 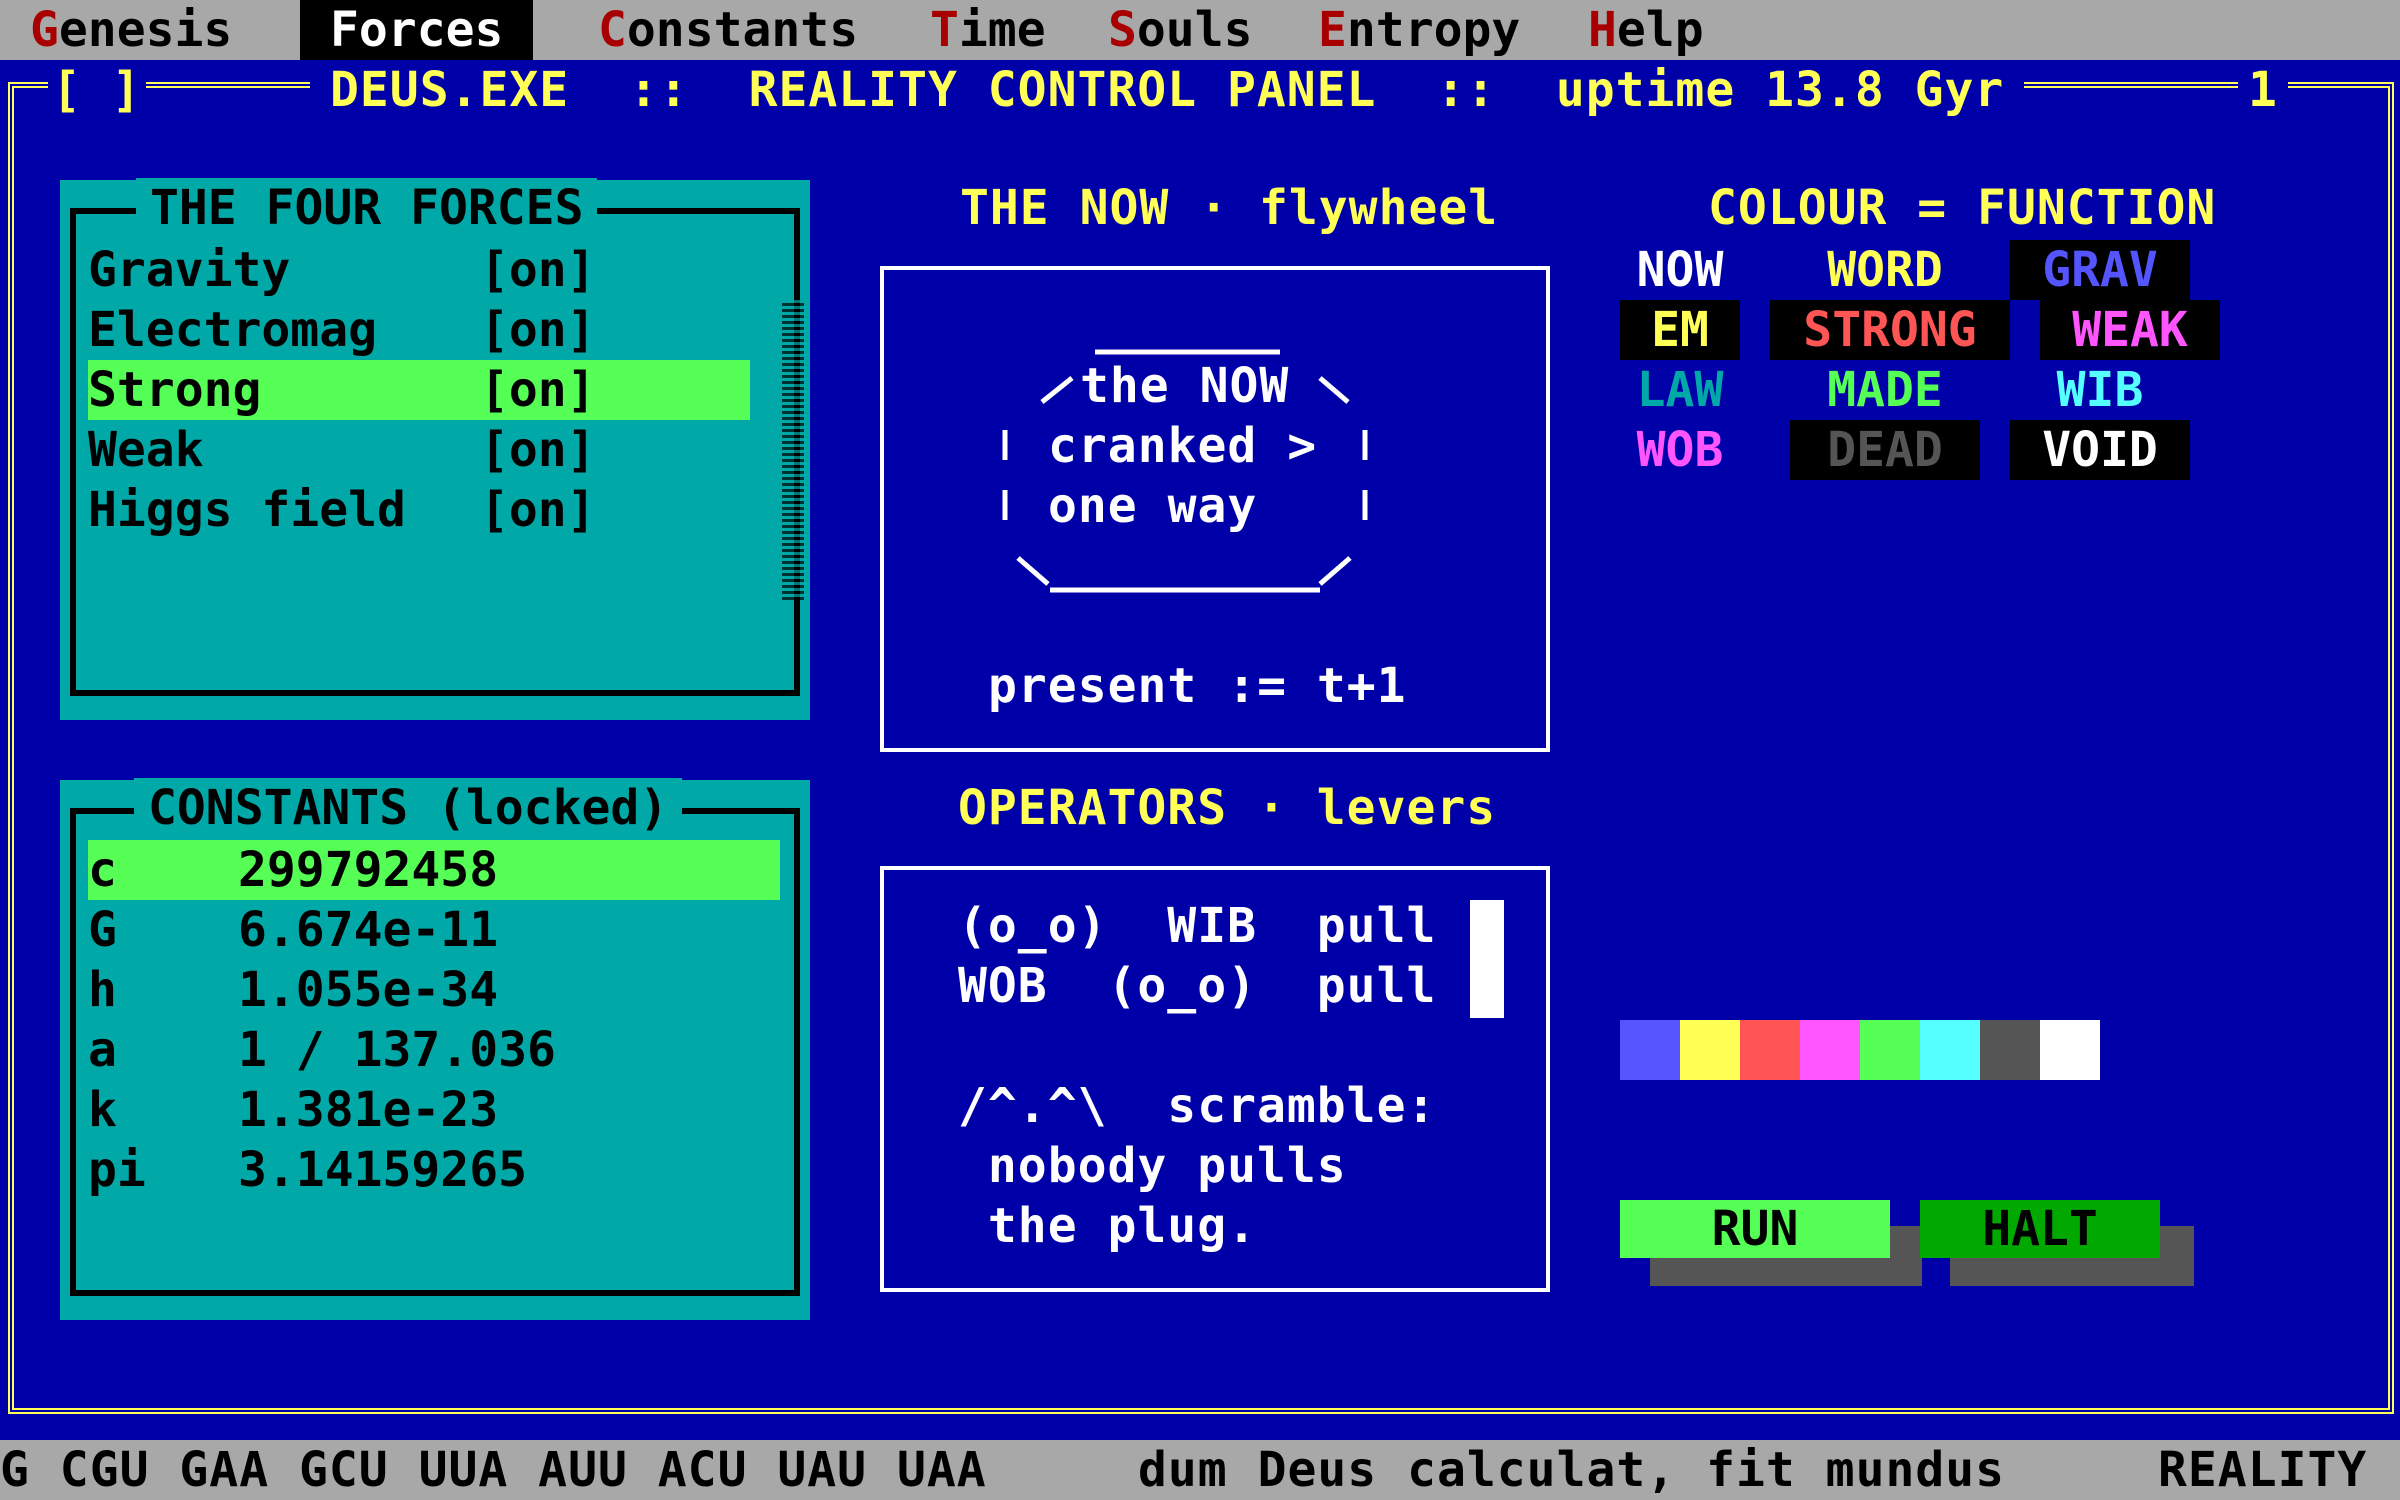 I want to click on force-row-gravity: Gravity [on], so click(x=418, y=270).